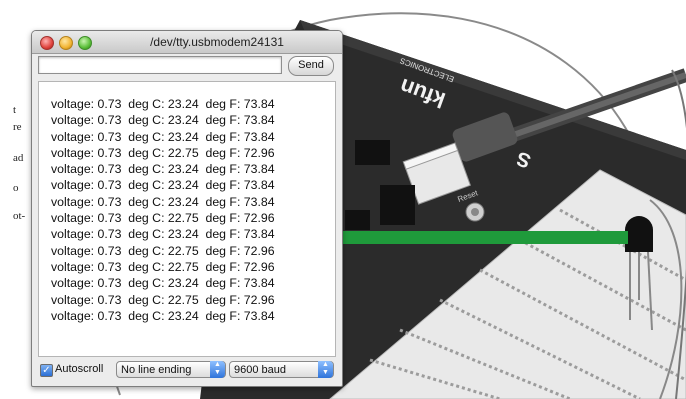  Describe the element at coordinates (79, 369) in the screenshot. I see `autoscroll-label: Autoscroll` at that location.